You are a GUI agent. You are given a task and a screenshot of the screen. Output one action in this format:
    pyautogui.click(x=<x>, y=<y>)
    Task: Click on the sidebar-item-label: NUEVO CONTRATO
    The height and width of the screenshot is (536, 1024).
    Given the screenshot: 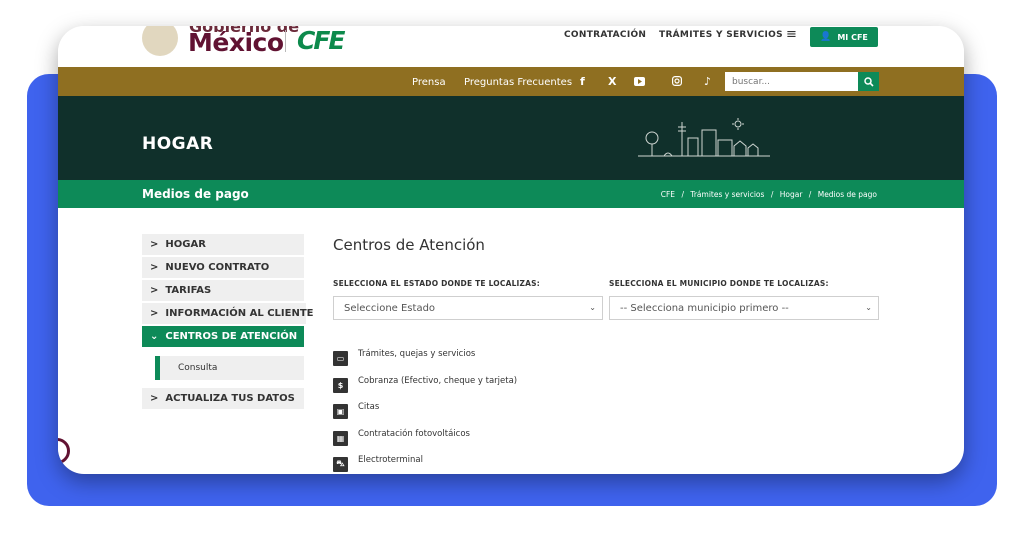 What is the action you would take?
    pyautogui.click(x=217, y=267)
    